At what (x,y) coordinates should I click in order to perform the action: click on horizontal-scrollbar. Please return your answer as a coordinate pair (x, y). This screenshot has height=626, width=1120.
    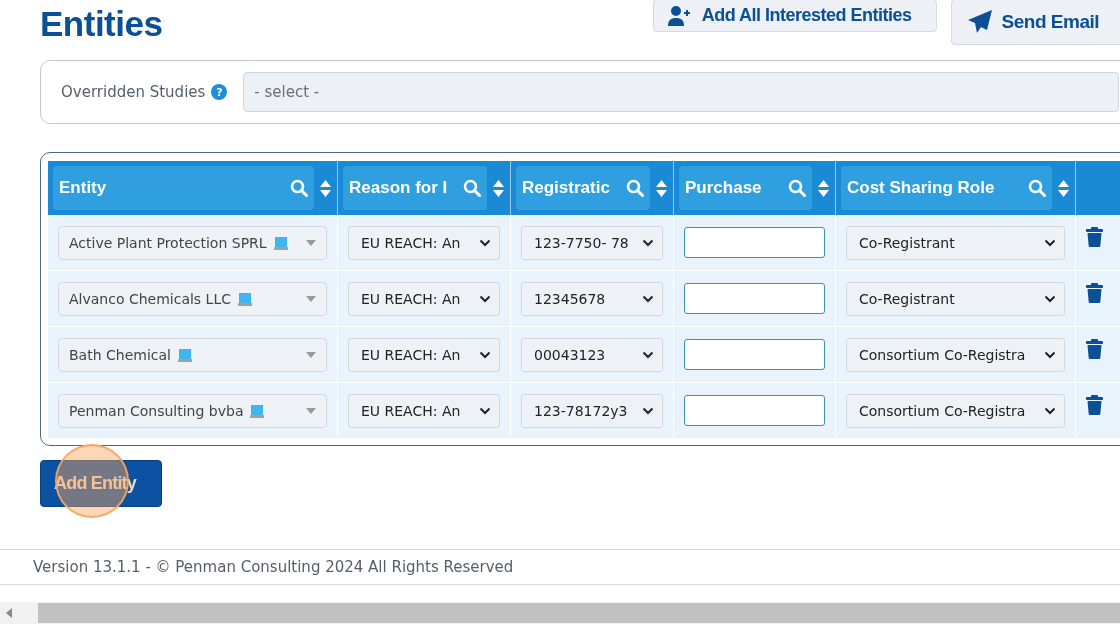
    Looking at the image, I should click on (560, 613).